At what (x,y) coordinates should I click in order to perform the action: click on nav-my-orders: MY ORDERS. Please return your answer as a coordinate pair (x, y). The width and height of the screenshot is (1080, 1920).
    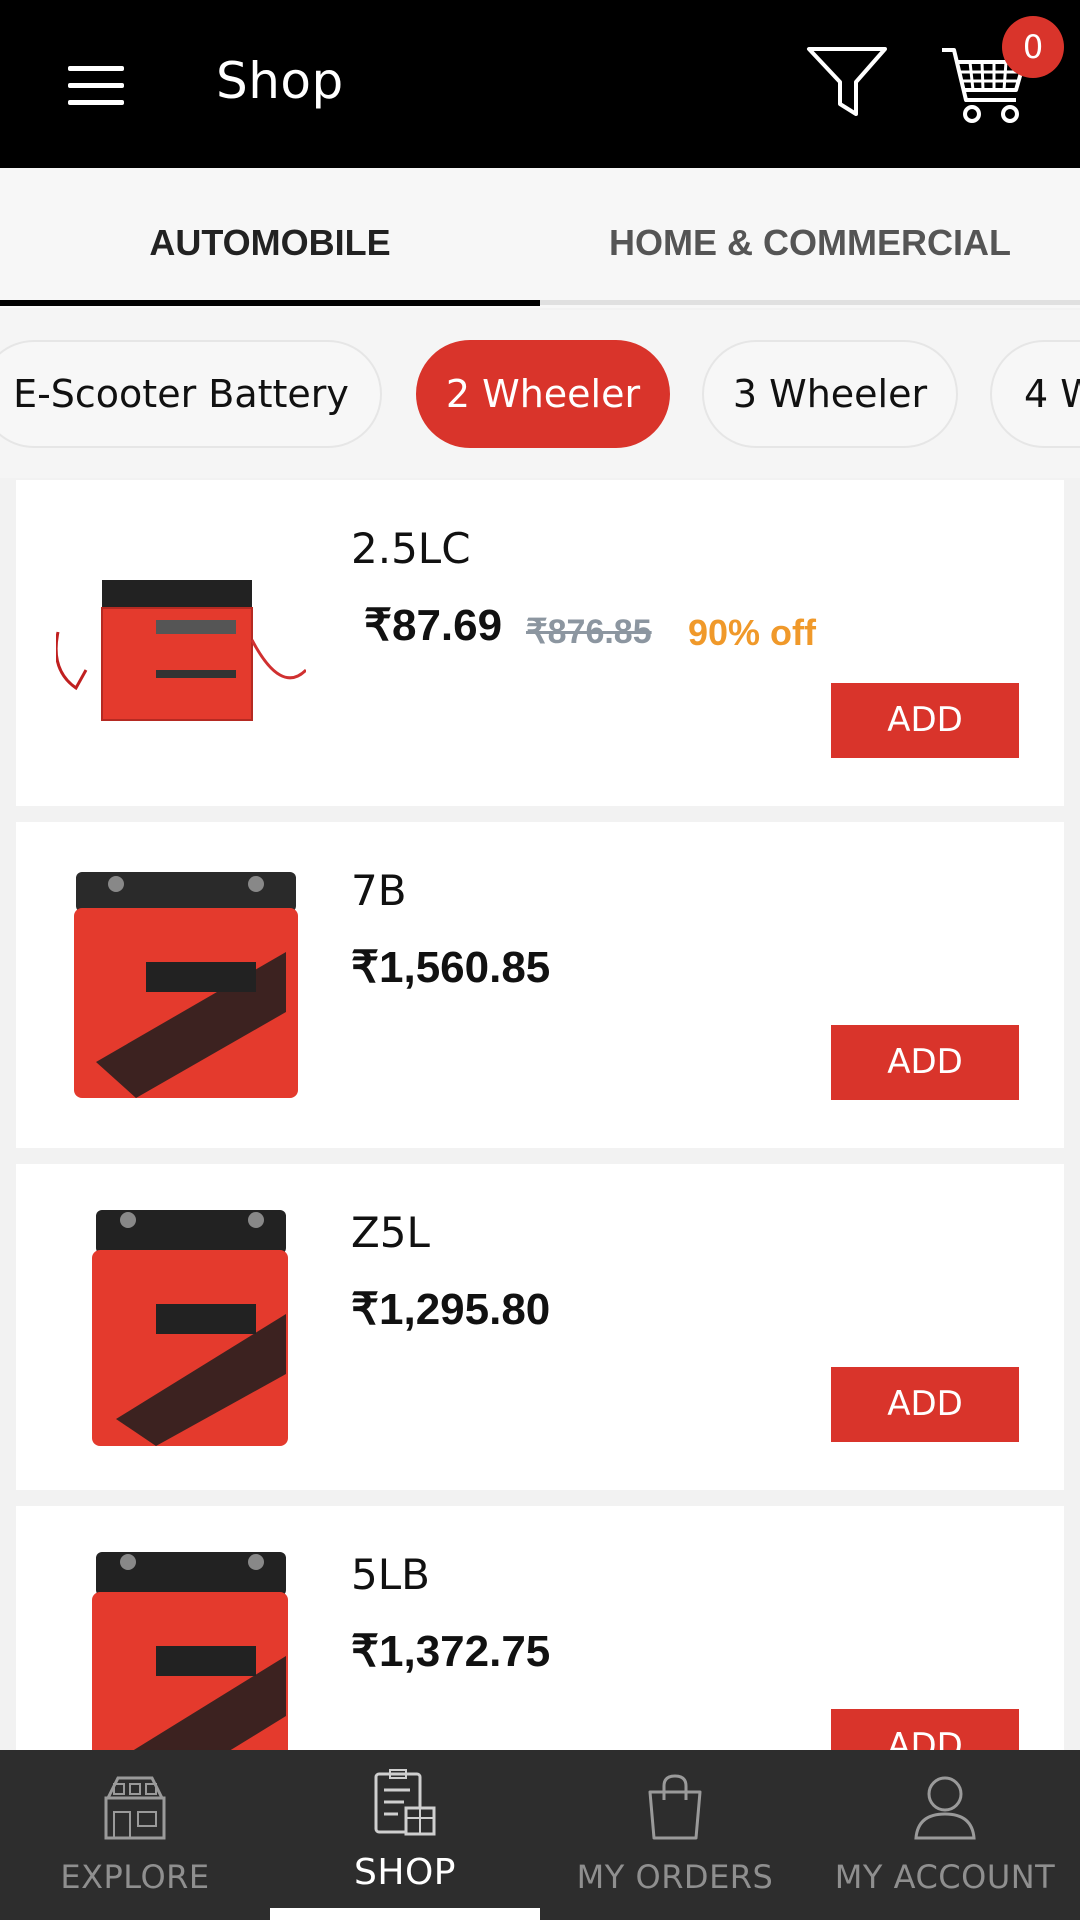
    Looking at the image, I should click on (675, 1835).